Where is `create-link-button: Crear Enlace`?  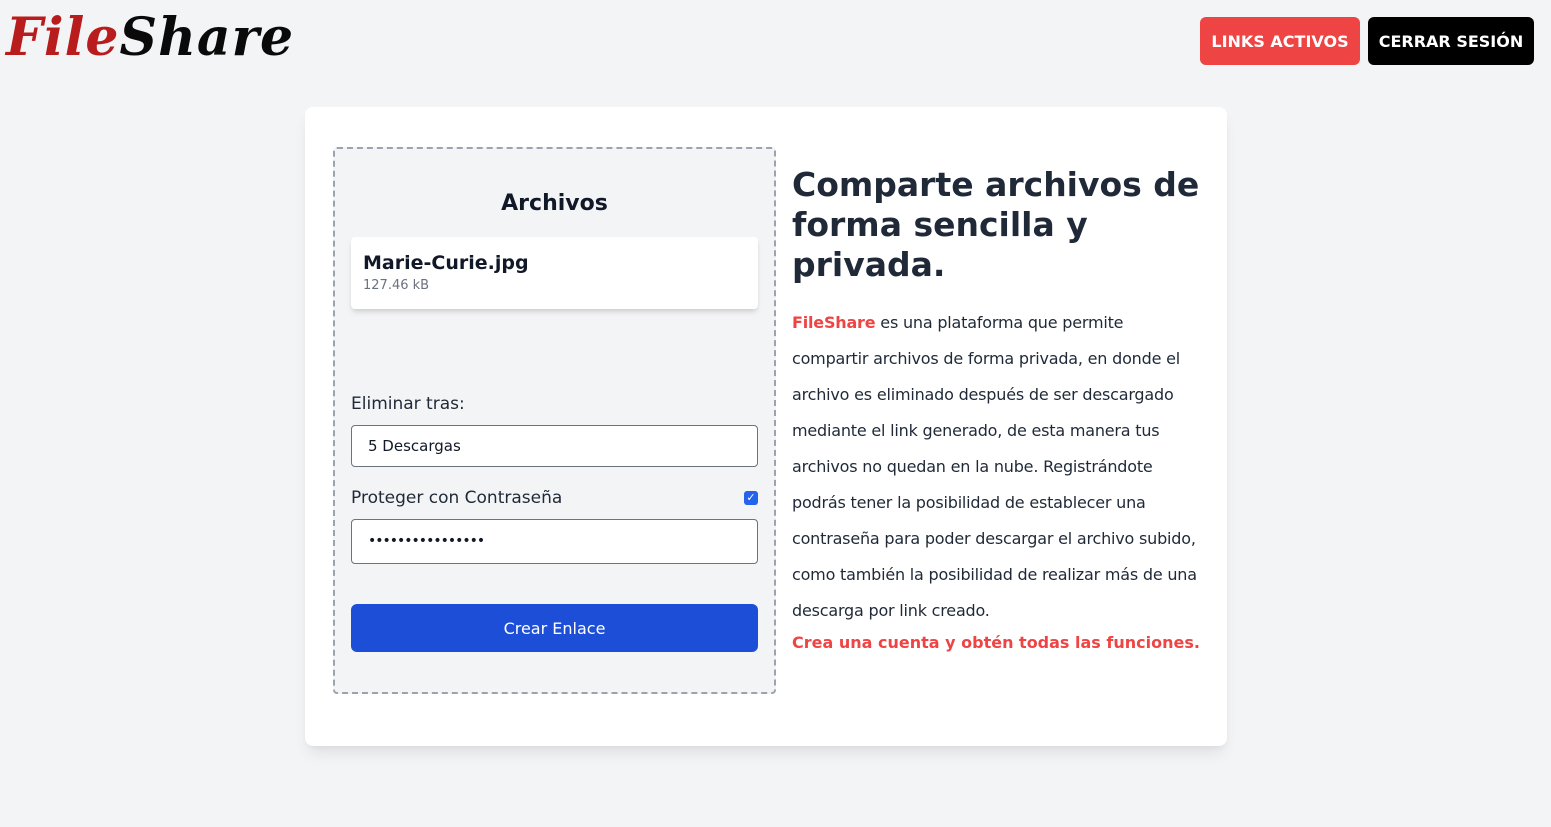 create-link-button: Crear Enlace is located at coordinates (554, 628).